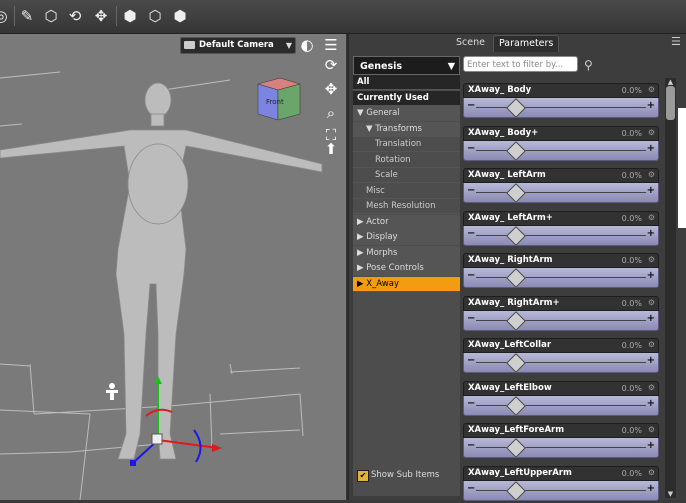 The width and height of the screenshot is (686, 503). What do you see at coordinates (406, 268) in the screenshot?
I see `tree-item: ▶ Pose Controls` at bounding box center [406, 268].